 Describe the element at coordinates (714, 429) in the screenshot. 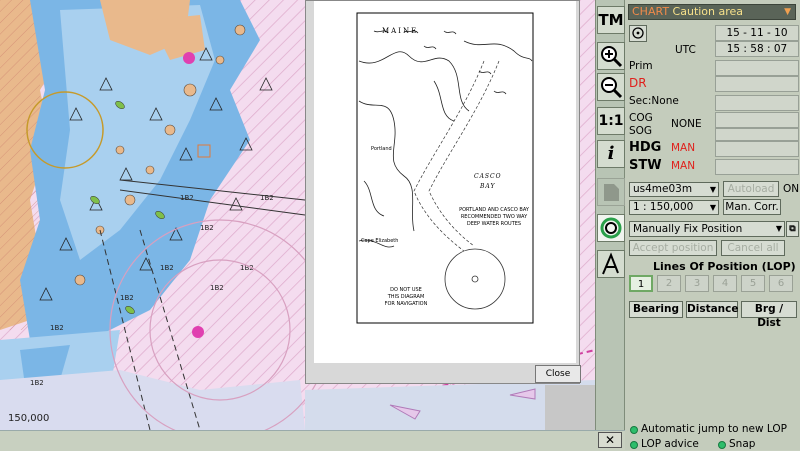

I see `auto-jump-label: Automatic jump to new LOP` at that location.